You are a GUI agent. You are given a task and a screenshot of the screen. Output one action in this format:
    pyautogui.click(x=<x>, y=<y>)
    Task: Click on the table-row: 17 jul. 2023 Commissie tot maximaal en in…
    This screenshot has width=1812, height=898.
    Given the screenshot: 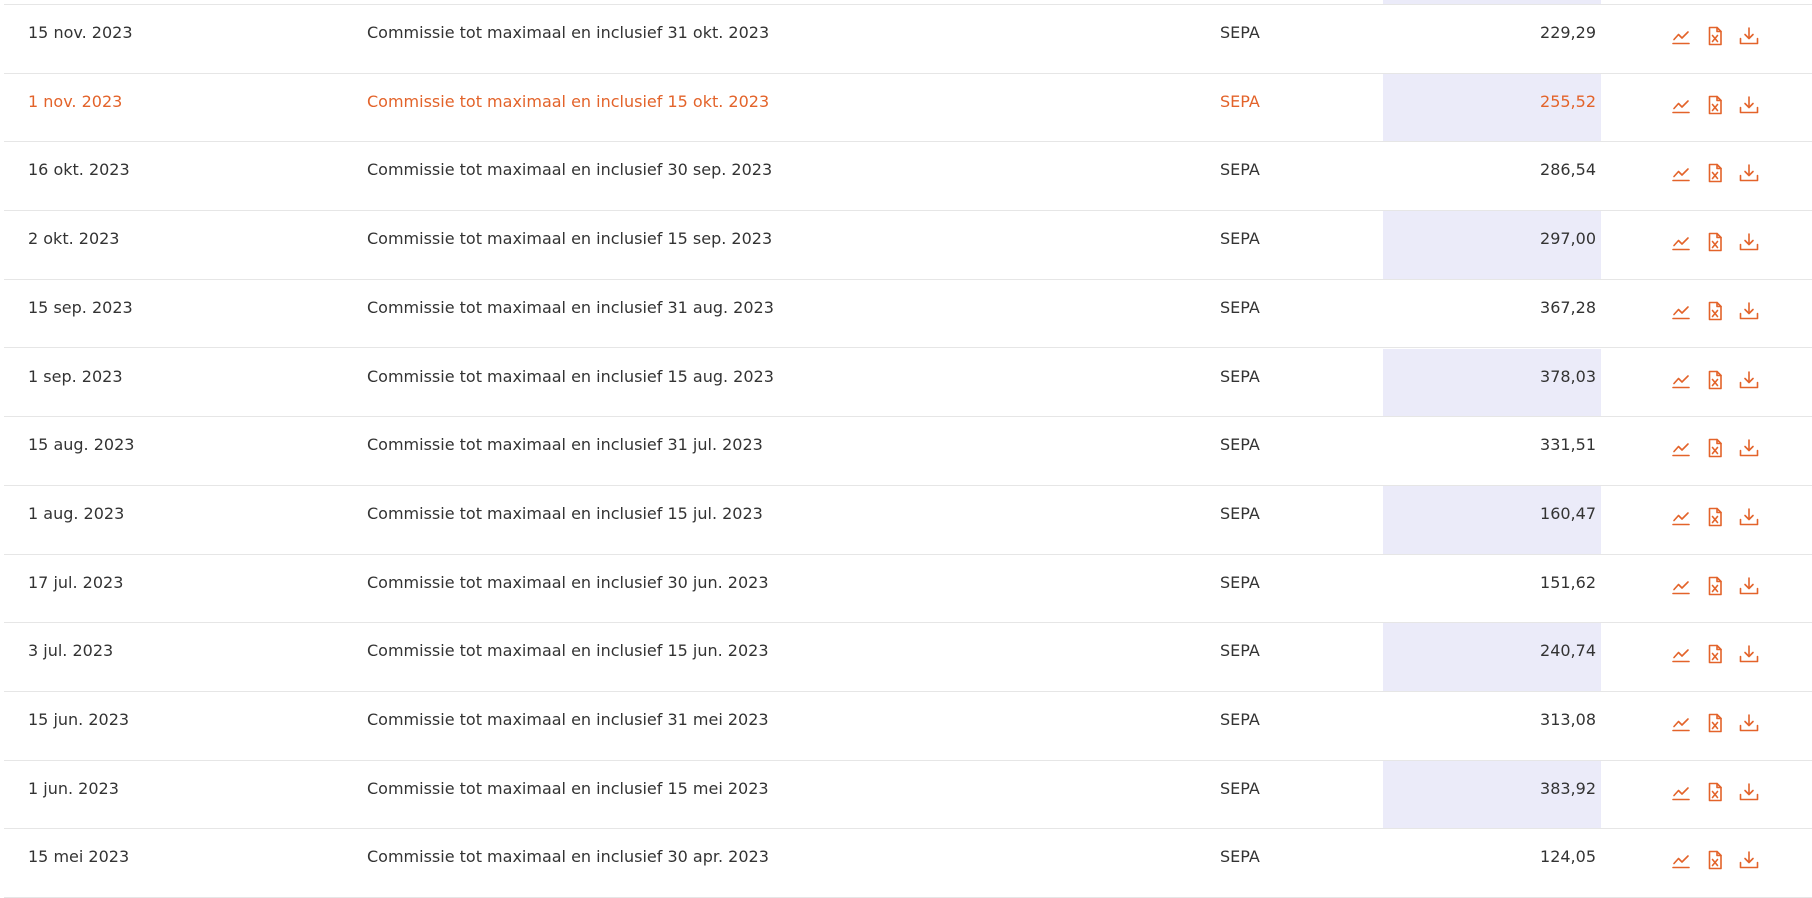 What is the action you would take?
    pyautogui.click(x=908, y=589)
    